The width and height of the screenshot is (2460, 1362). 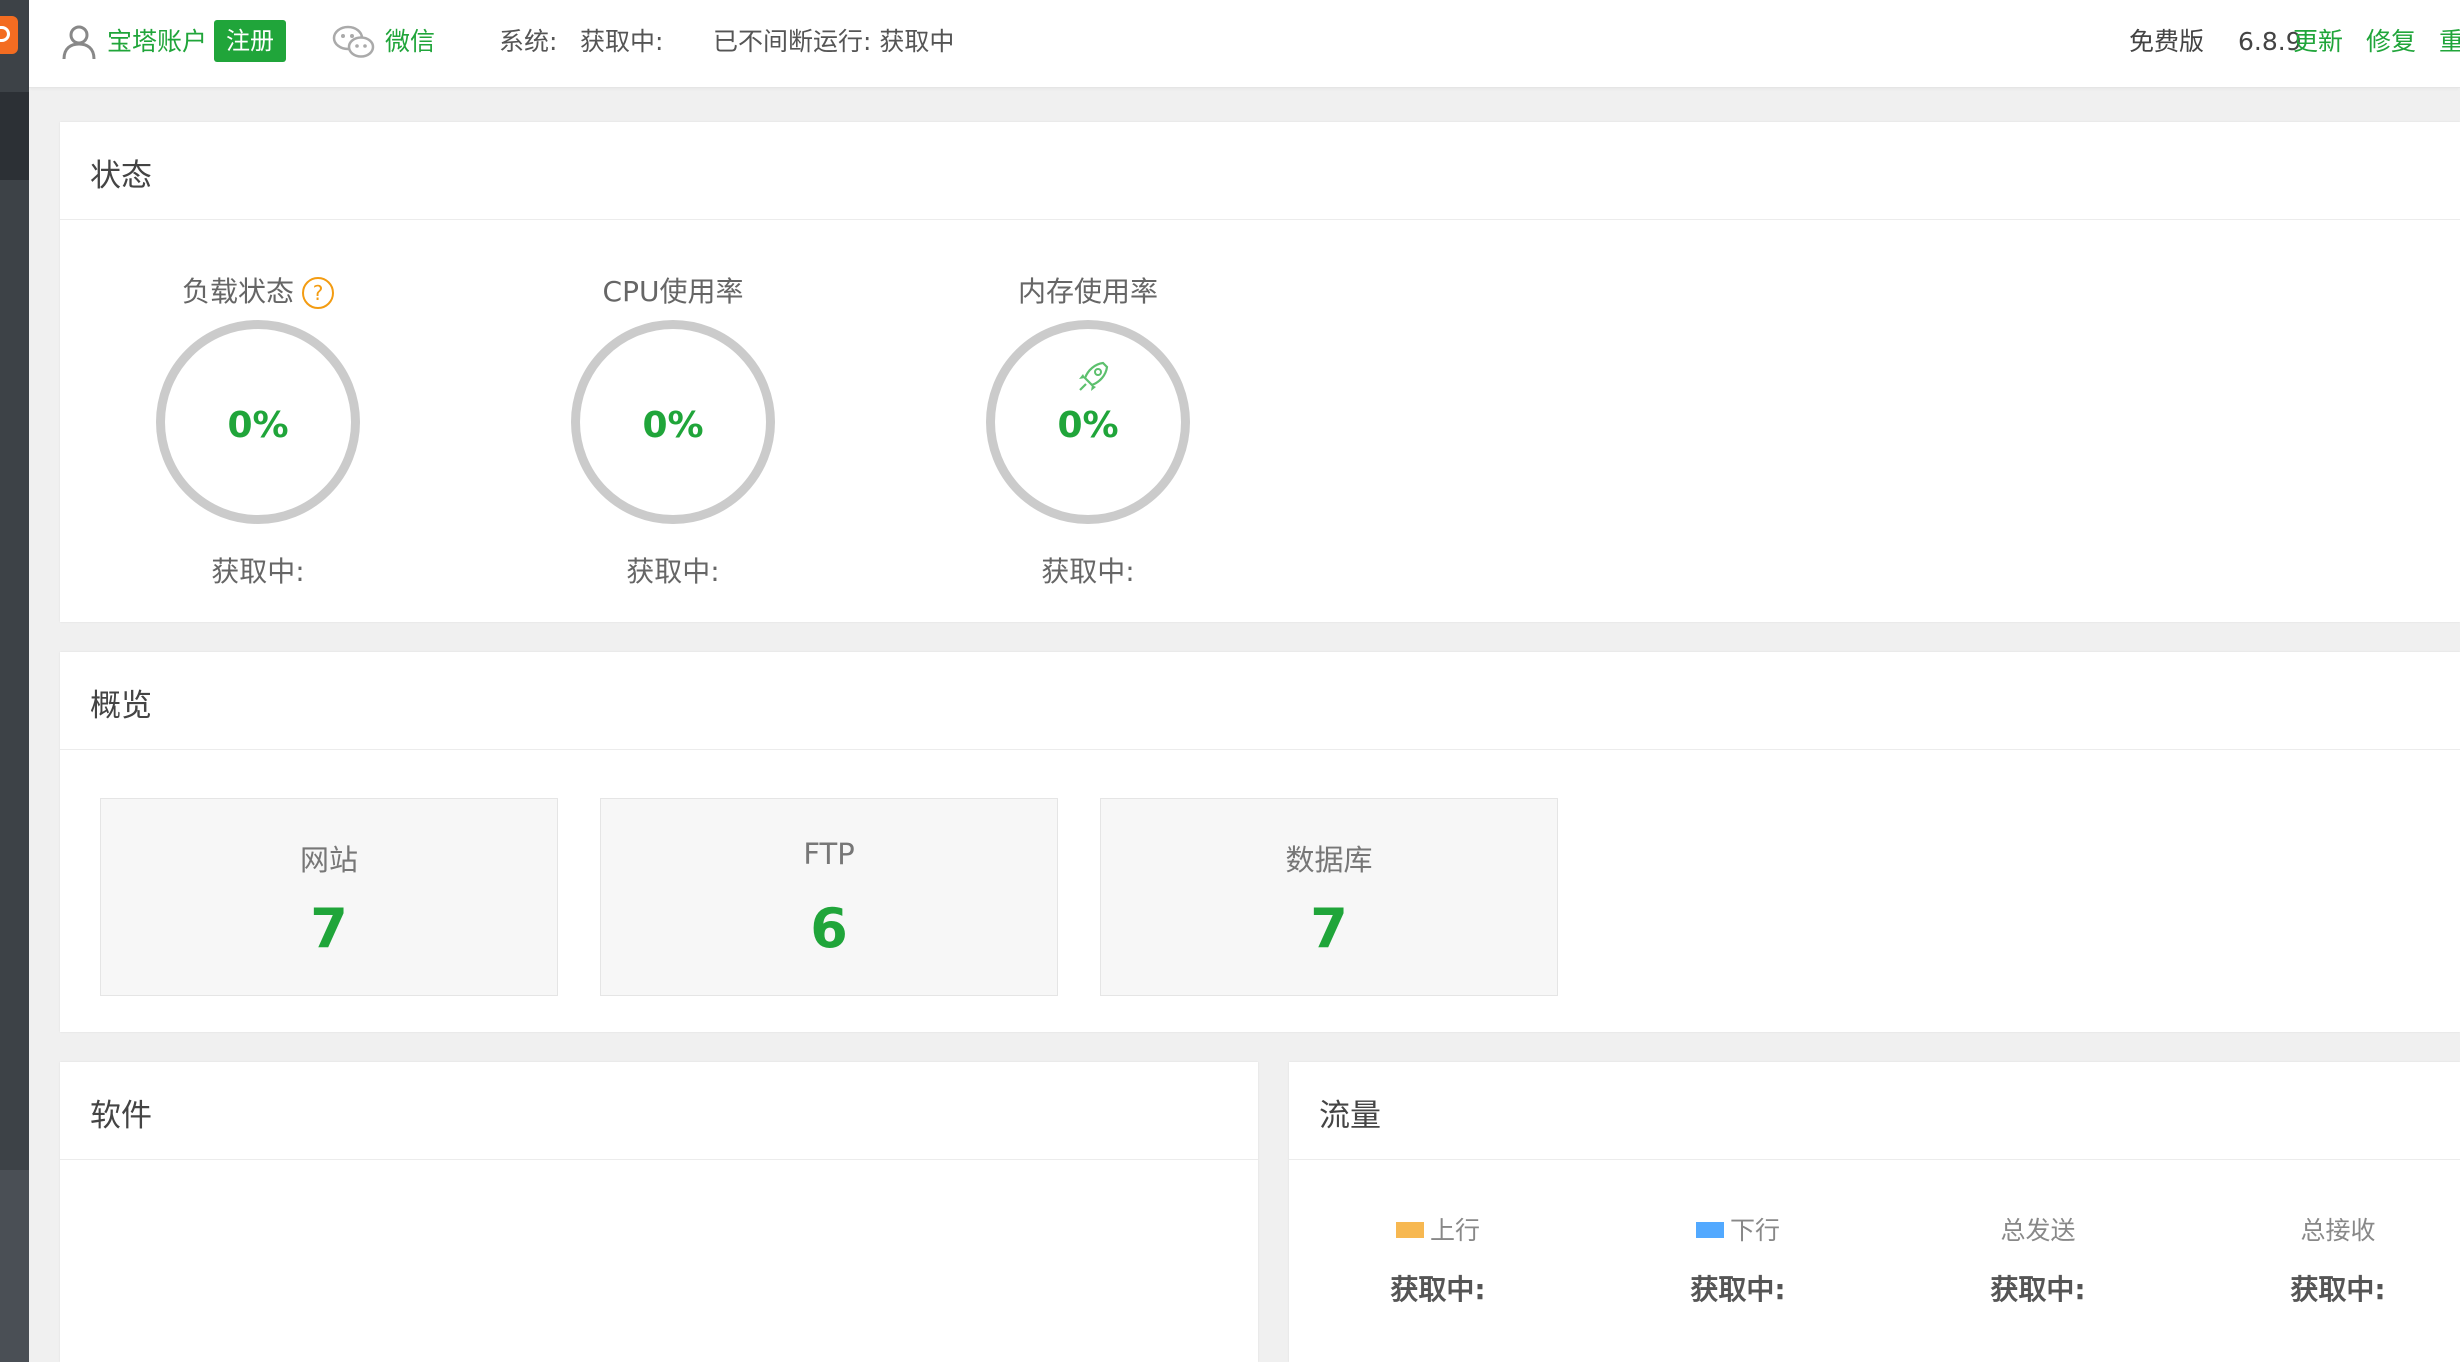 I want to click on cpu-ring: 0%, so click(x=673, y=422).